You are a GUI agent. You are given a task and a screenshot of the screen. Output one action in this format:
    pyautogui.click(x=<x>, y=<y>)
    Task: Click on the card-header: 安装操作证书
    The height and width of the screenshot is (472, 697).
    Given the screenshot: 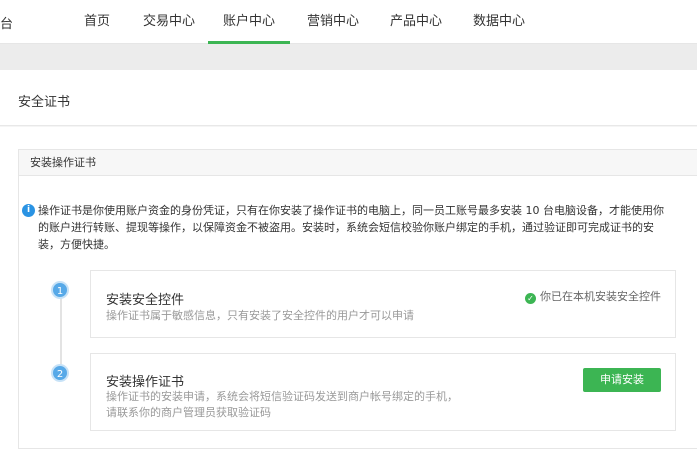 What is the action you would take?
    pyautogui.click(x=358, y=163)
    